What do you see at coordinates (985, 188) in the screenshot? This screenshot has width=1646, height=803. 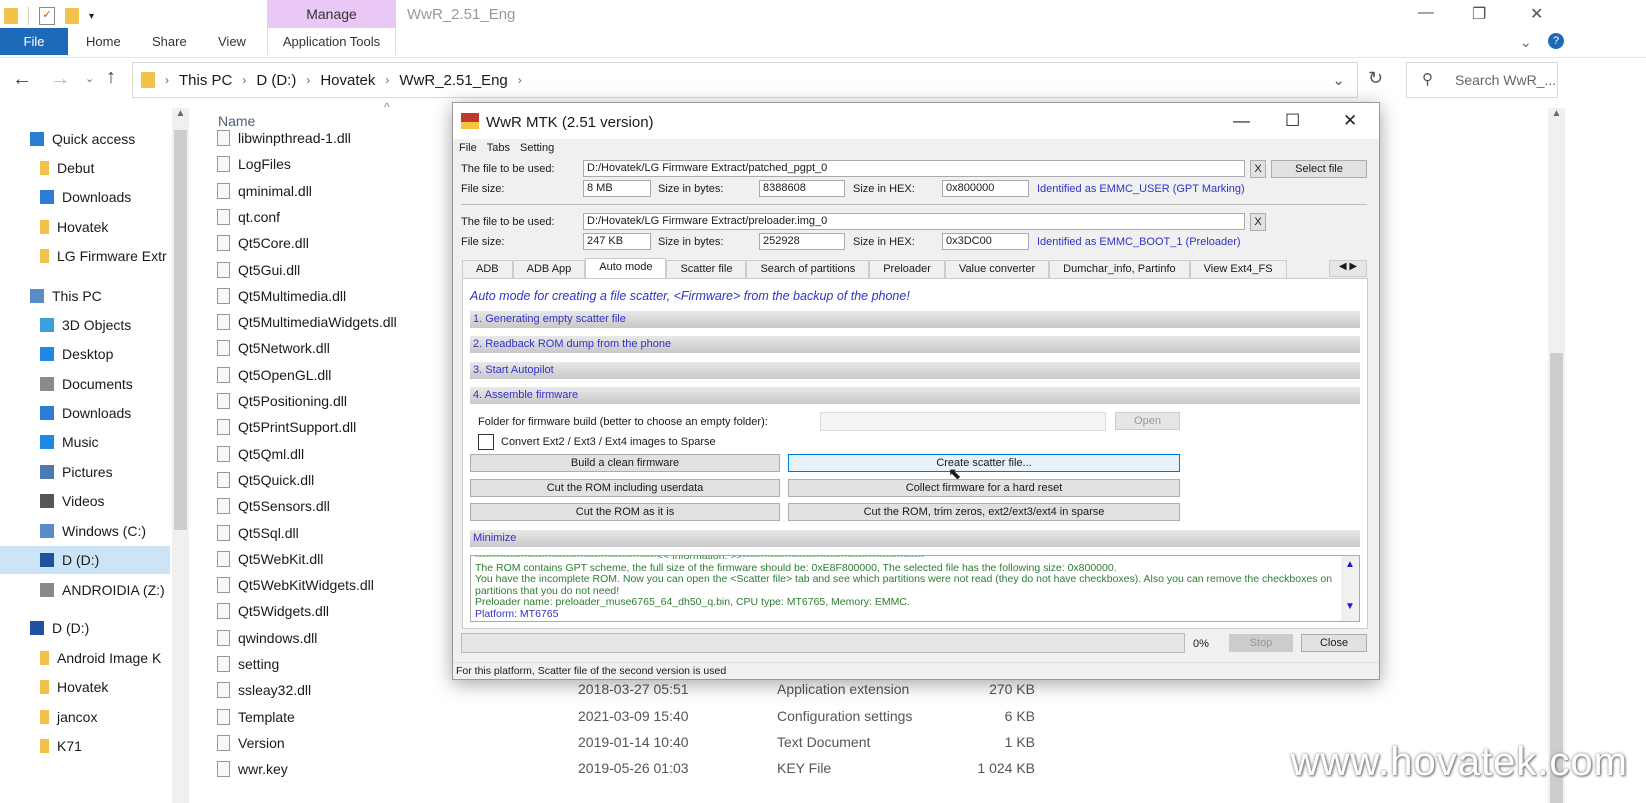 I see `file1-hex-field: 0x800000` at bounding box center [985, 188].